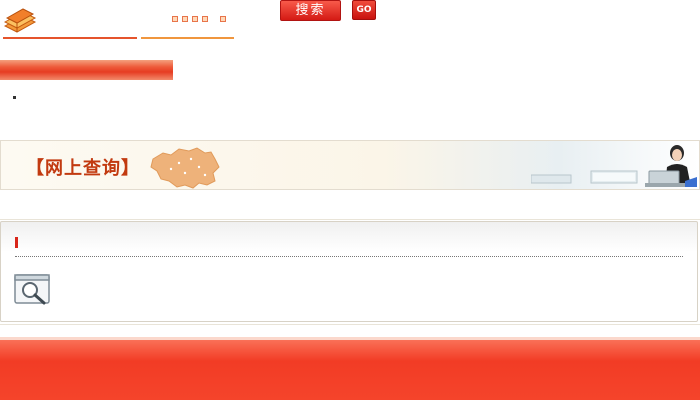 The height and width of the screenshot is (400, 700). Describe the element at coordinates (199, 19) in the screenshot. I see `header-dots` at that location.